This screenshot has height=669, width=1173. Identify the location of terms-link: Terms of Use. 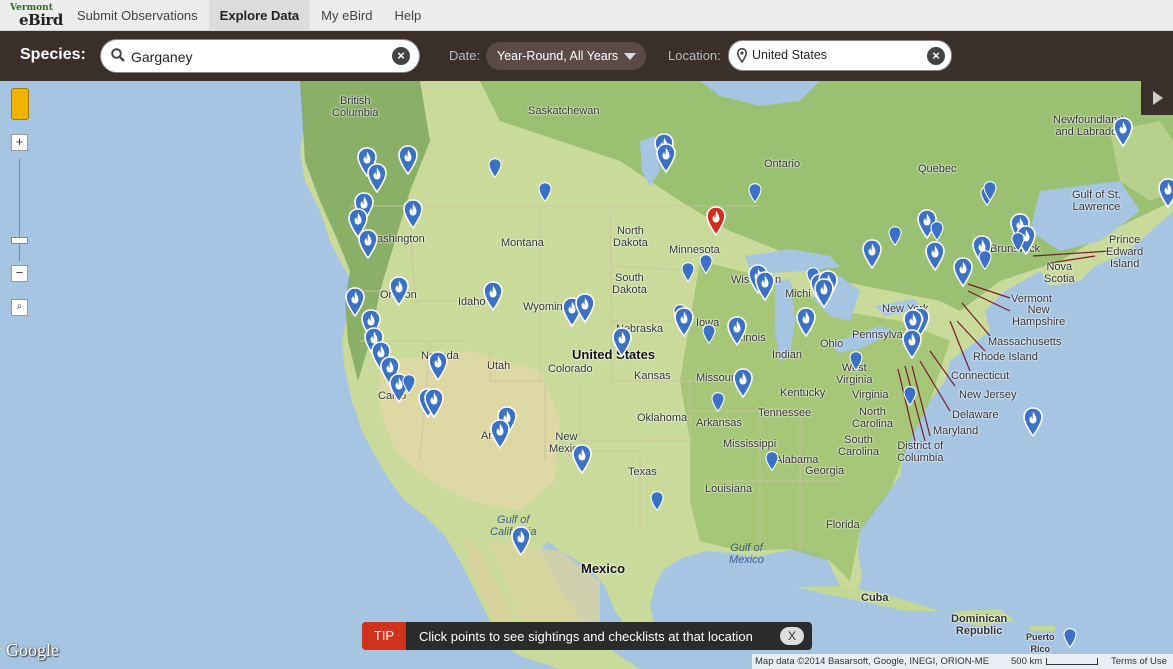
(1139, 661).